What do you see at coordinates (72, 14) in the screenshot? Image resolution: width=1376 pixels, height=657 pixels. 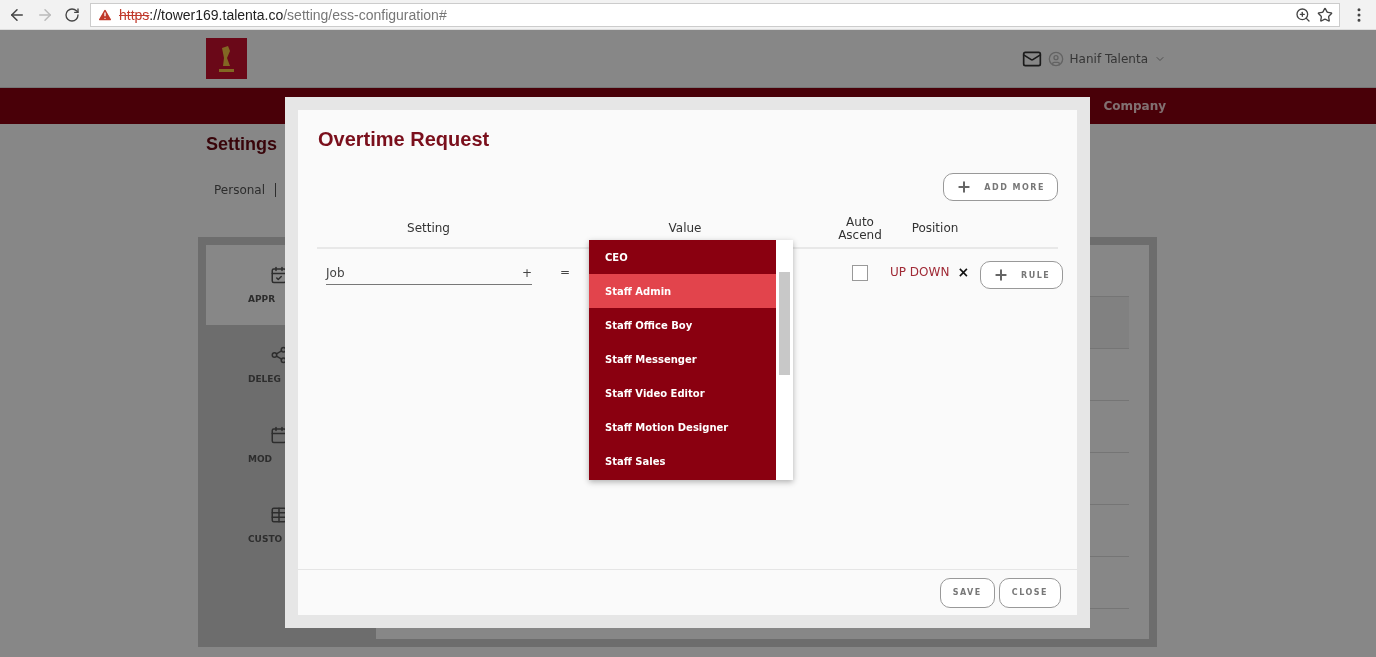 I see `reload-icon` at bounding box center [72, 14].